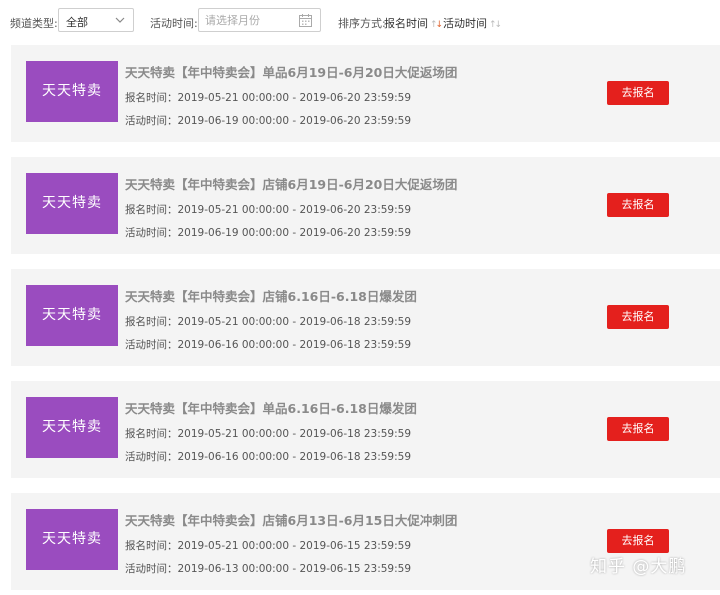 This screenshot has height=595, width=720. What do you see at coordinates (291, 72) in the screenshot?
I see `activity-title: 天天特卖【年中特卖会】单品6月19日-6月20日大促返场团` at bounding box center [291, 72].